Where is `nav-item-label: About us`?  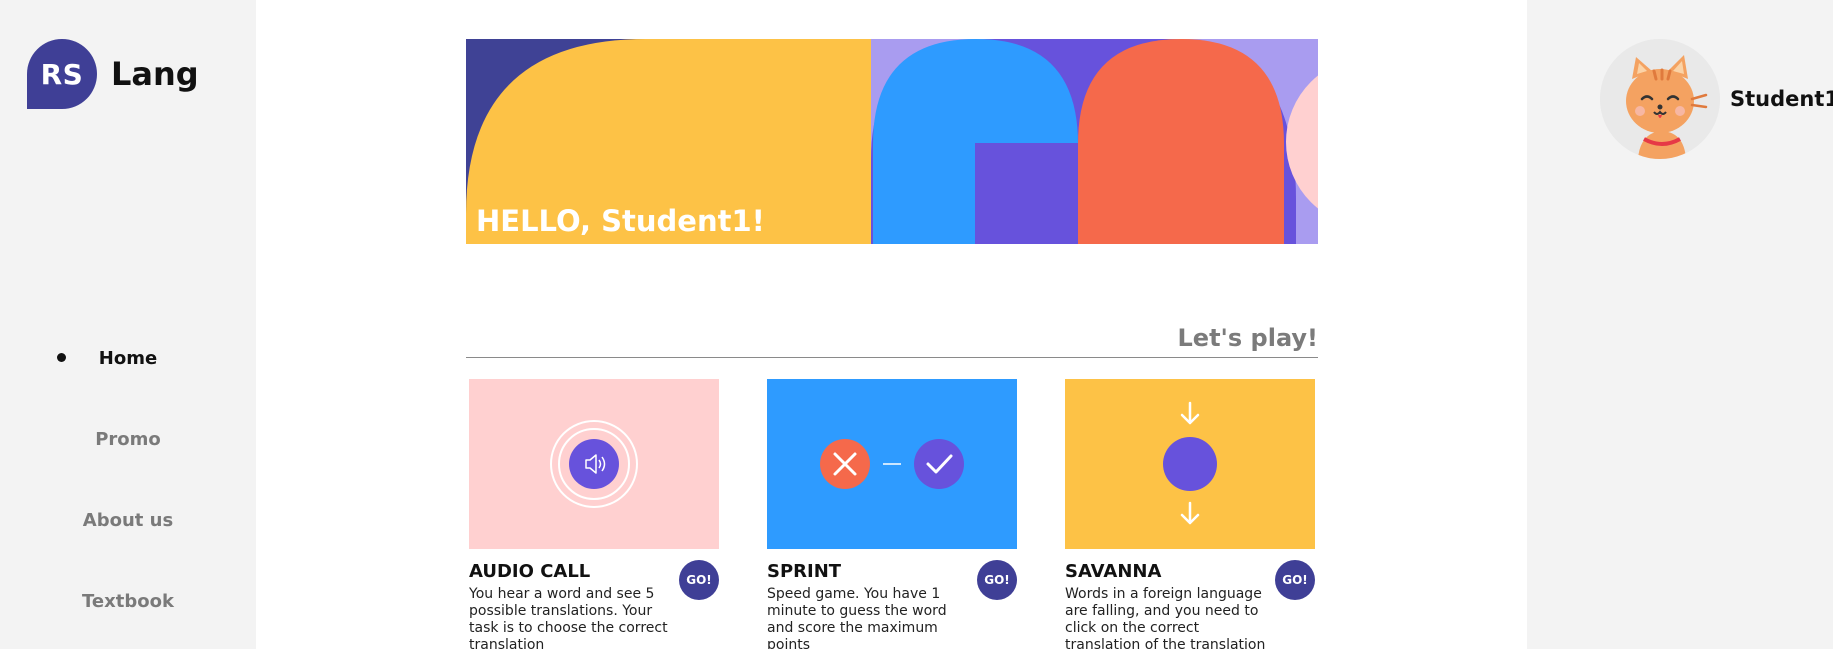 nav-item-label: About us is located at coordinates (128, 520).